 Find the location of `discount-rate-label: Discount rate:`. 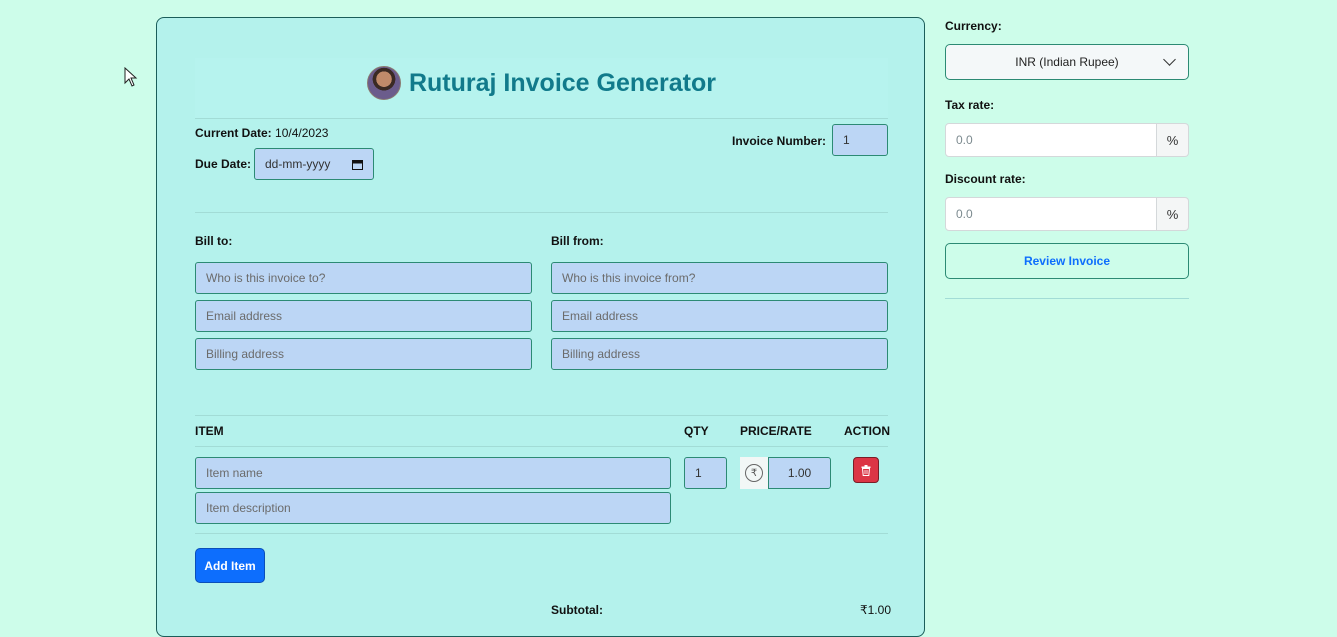

discount-rate-label: Discount rate: is located at coordinates (985, 179).